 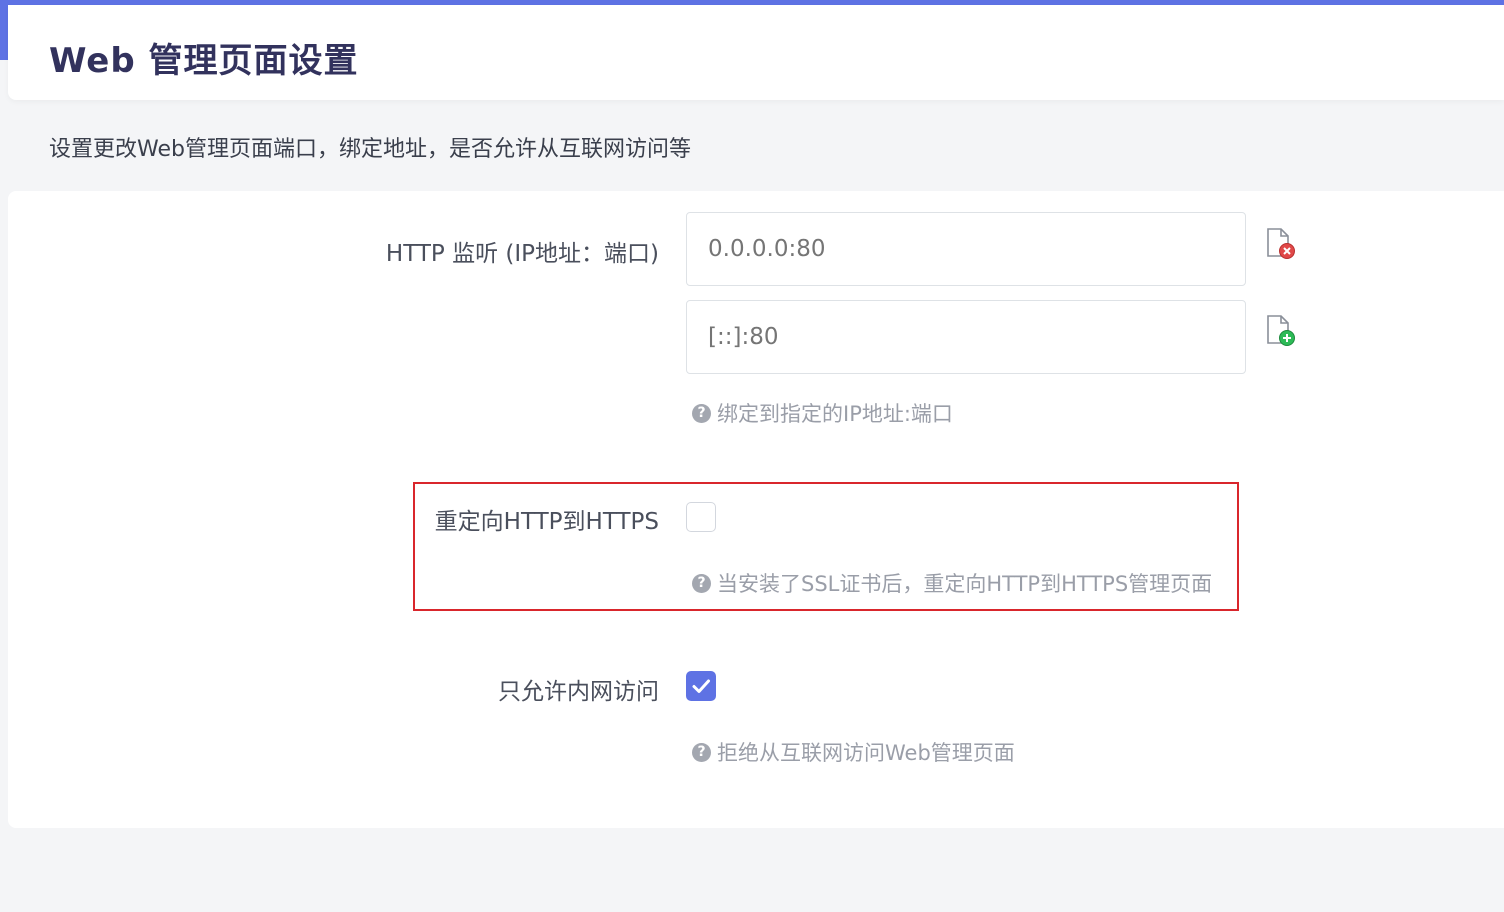 I want to click on lan-only-label: 只允许内网访问, so click(x=578, y=692).